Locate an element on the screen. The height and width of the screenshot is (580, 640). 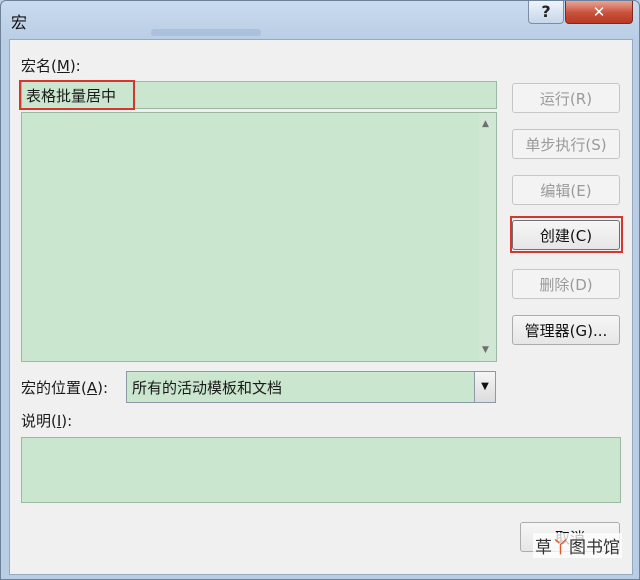
watermark: 草丫图书馆 is located at coordinates (577, 545).